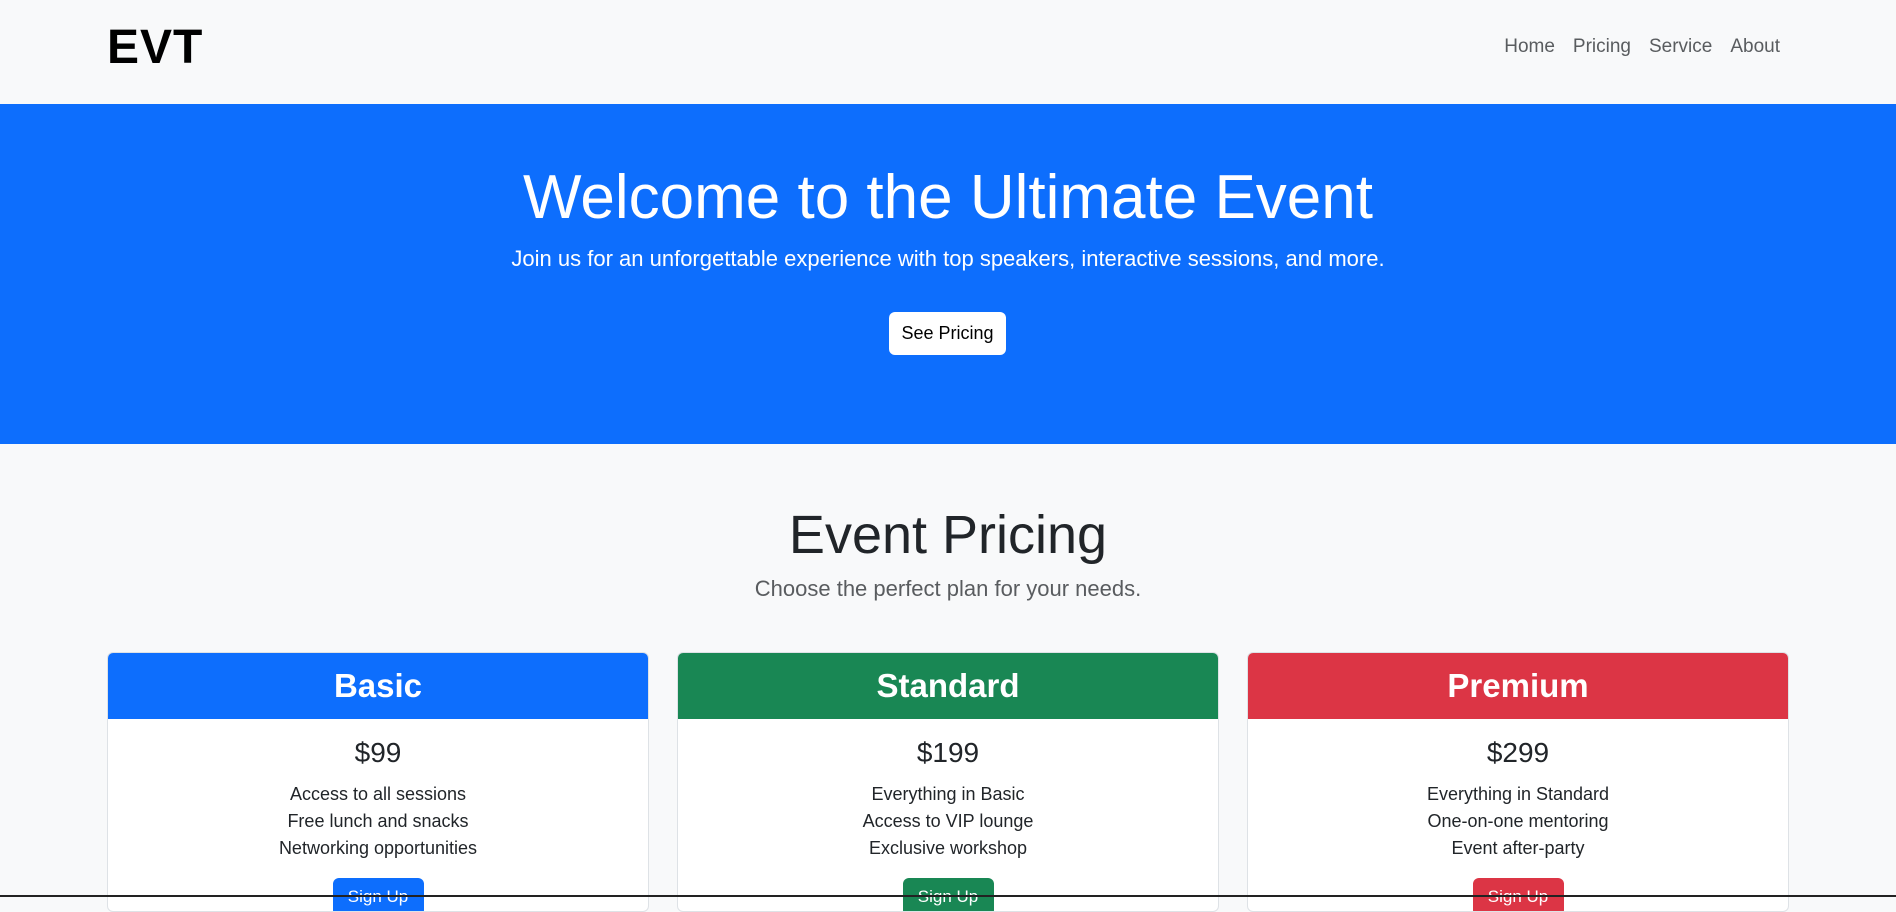  I want to click on feature-item: Free lunch and snacks, so click(378, 821).